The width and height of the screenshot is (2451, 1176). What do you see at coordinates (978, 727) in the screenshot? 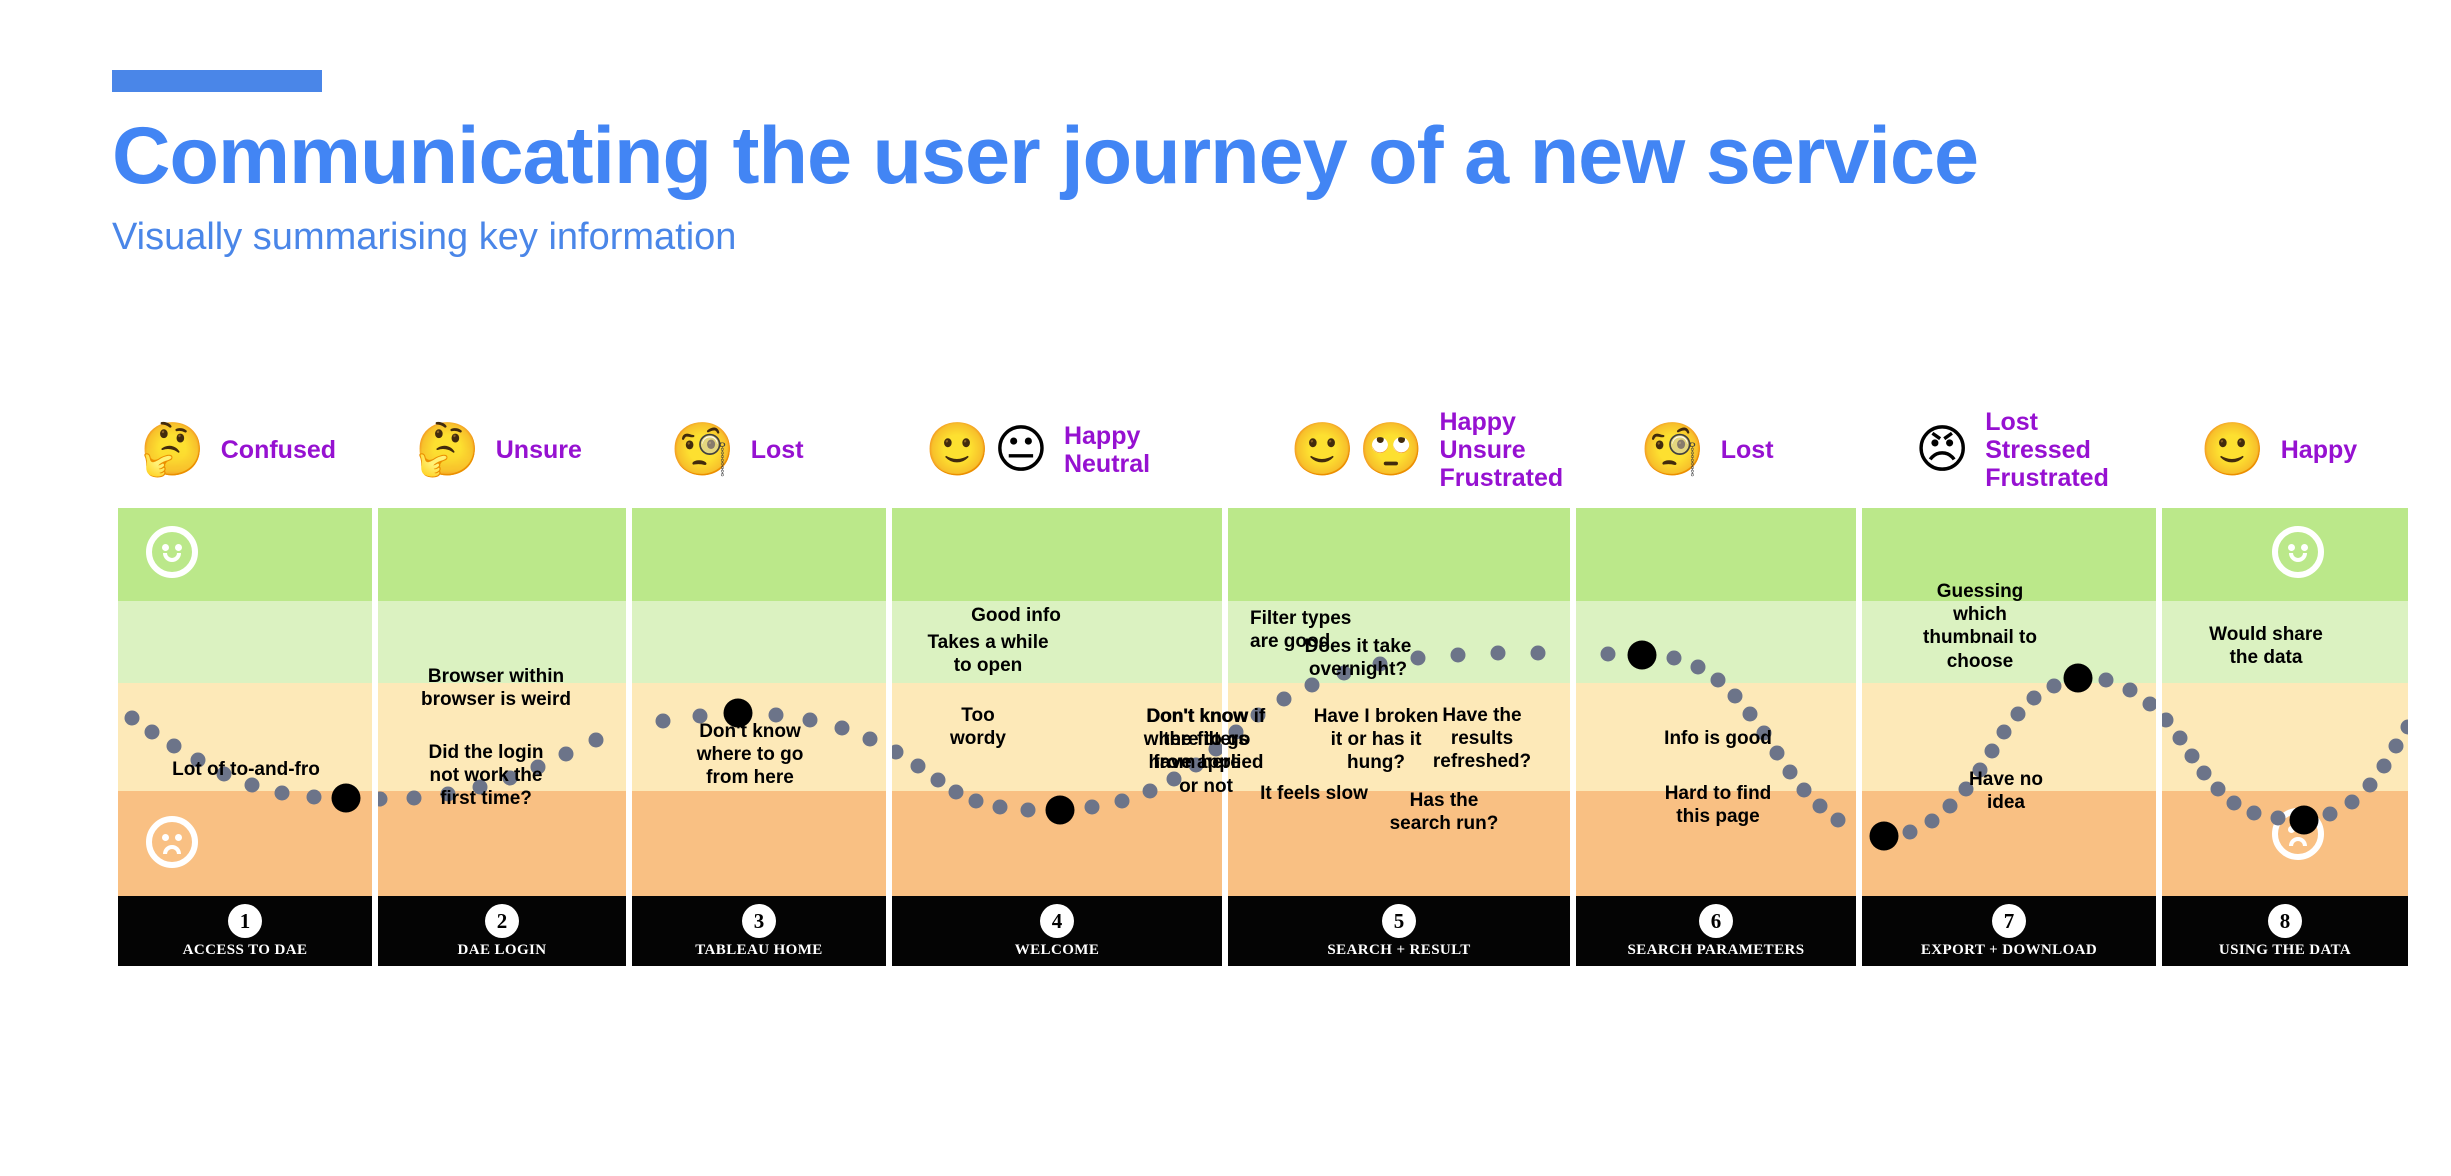
I see `journey-annotation: Too wordy` at bounding box center [978, 727].